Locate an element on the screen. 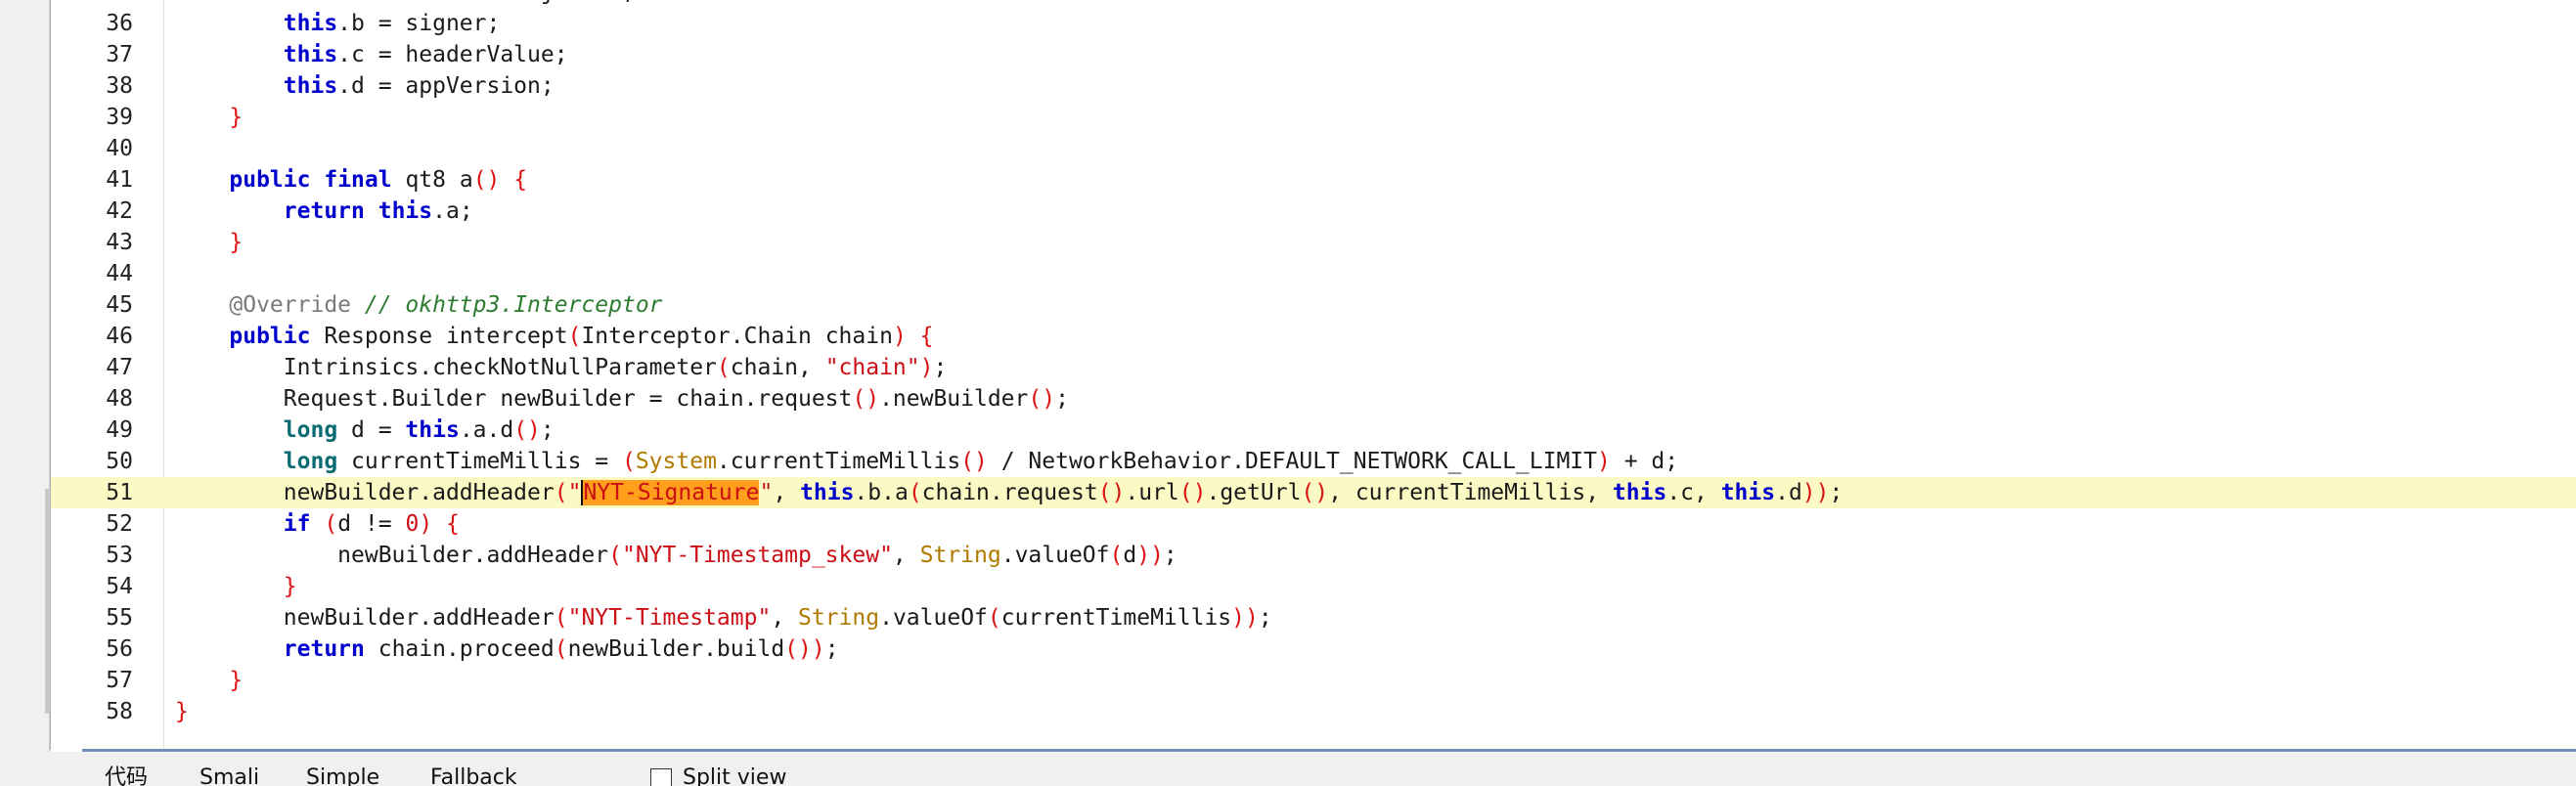  code-line: 35 this.a = timeSkewAdjuster; is located at coordinates (1313, 4).